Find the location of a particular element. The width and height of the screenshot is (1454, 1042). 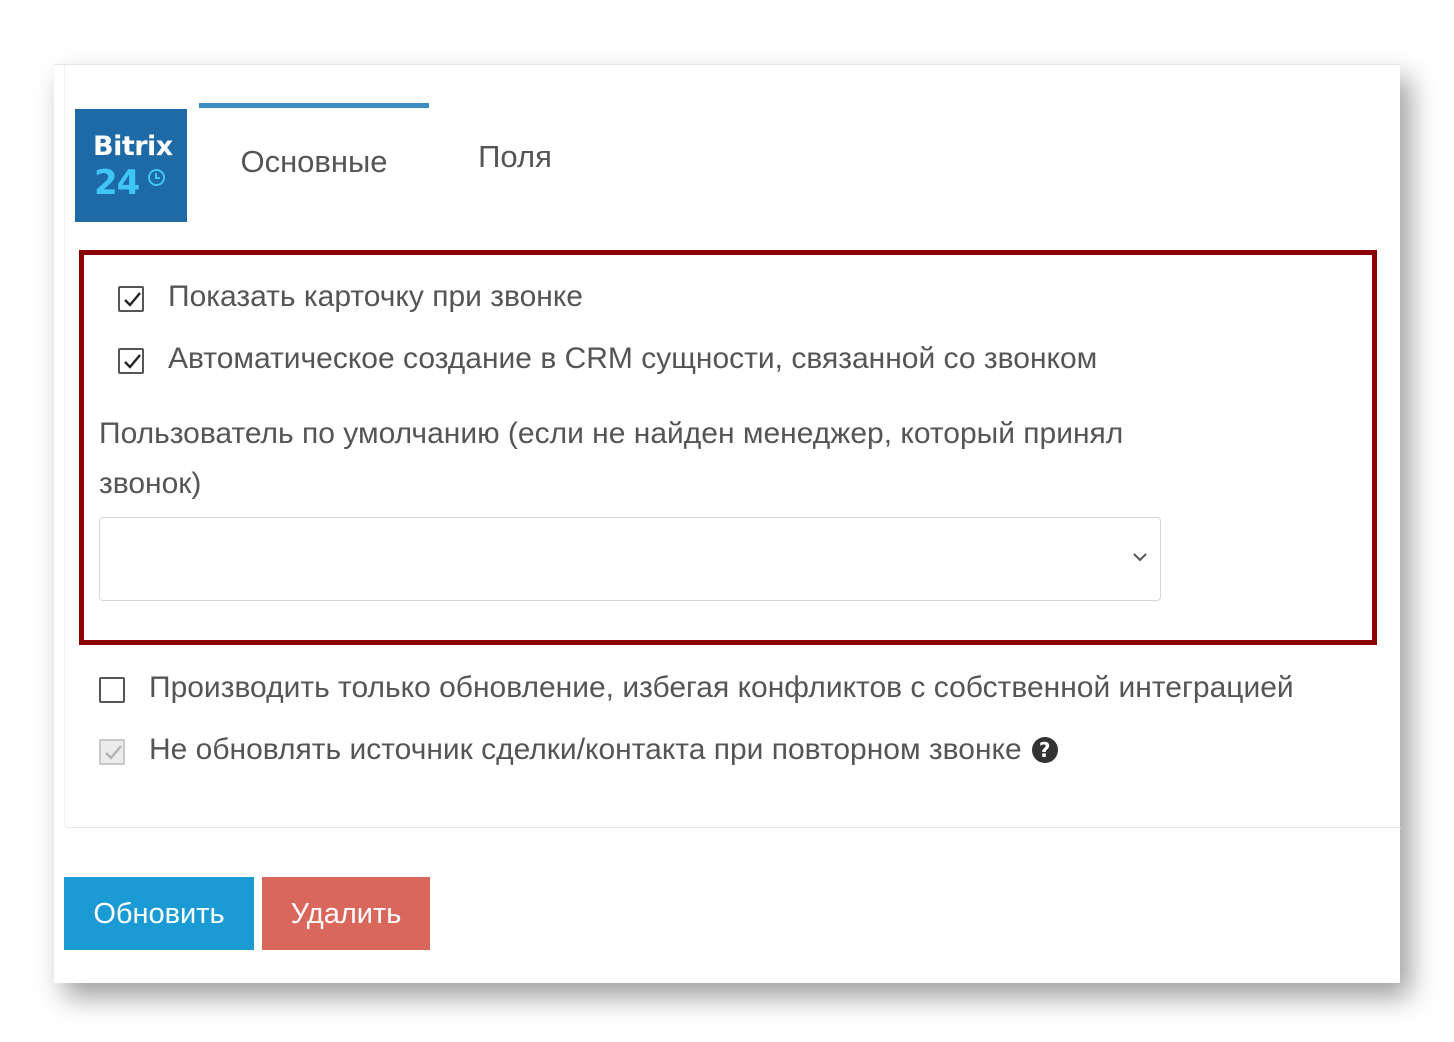

update-only-checkbox is located at coordinates (112, 690).